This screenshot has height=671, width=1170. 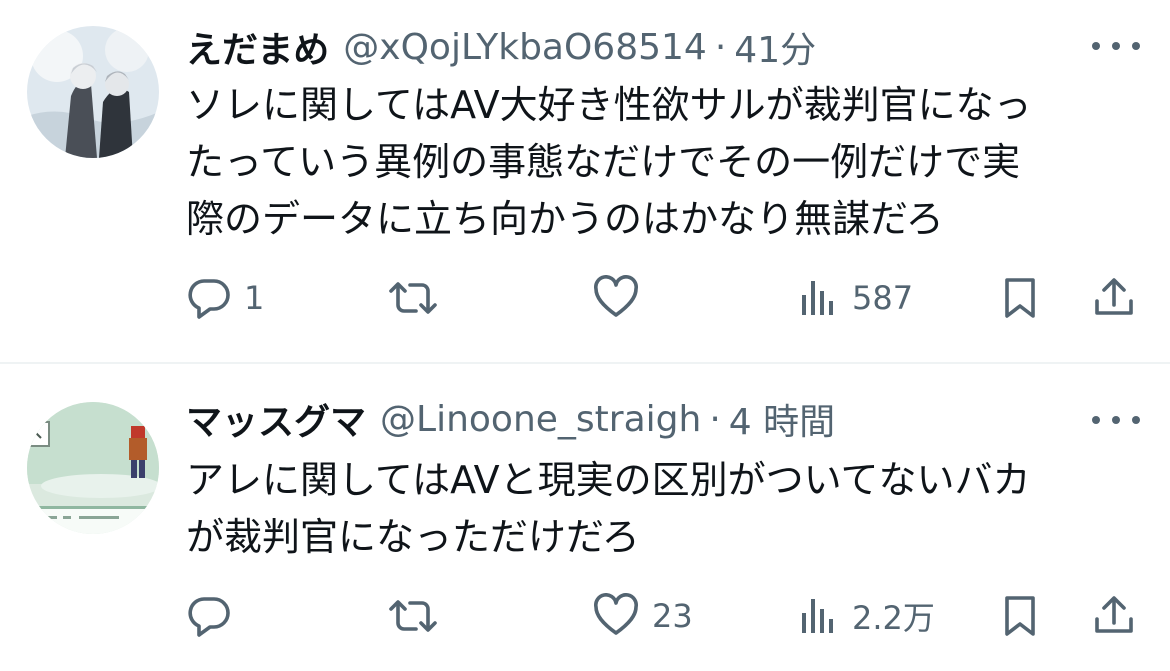 I want to click on timestamp: 41分, so click(x=775, y=47).